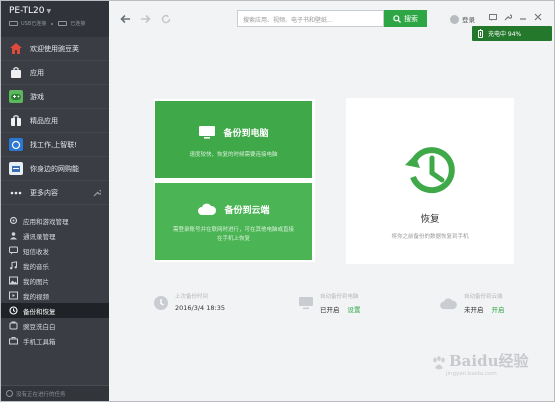 This screenshot has width=558, height=405. I want to click on sidebar-item-more: 更多内容, so click(55, 193).